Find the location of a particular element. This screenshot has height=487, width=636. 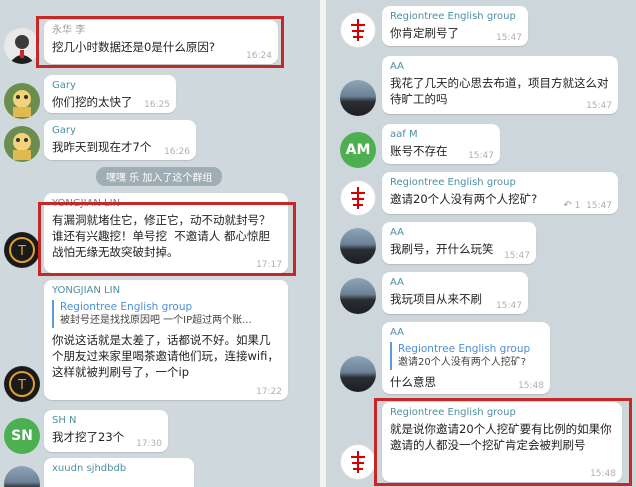

message-time: 16:25 is located at coordinates (157, 105).